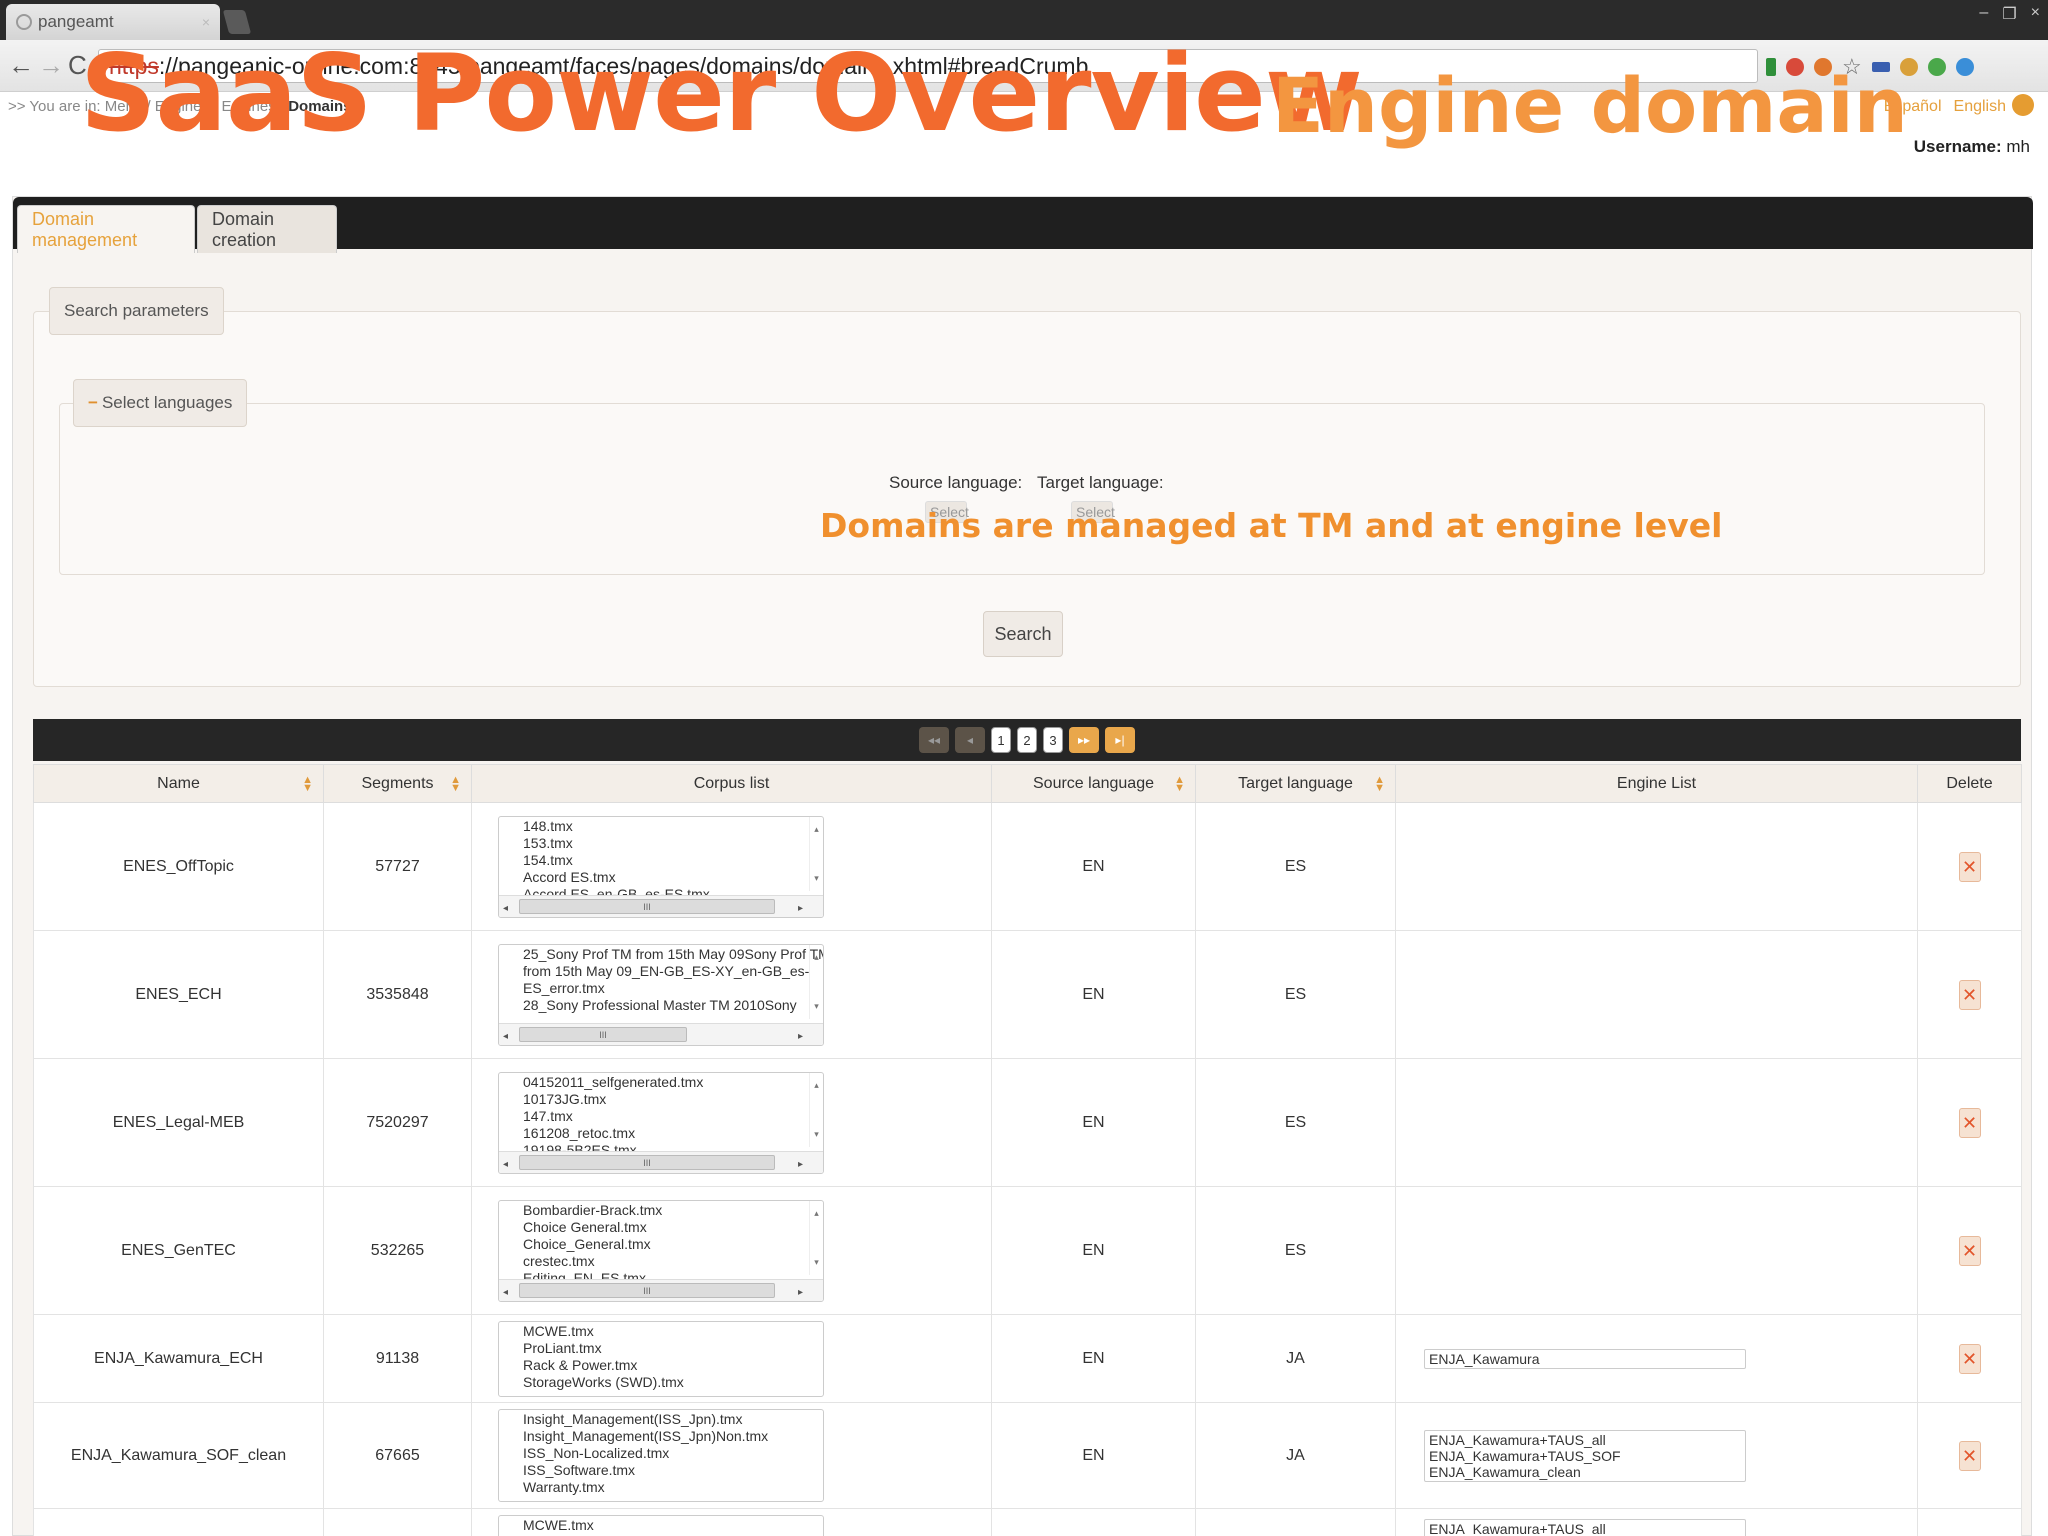 The image size is (2048, 1536). I want to click on corpus-item: ISS_Non-Localized.tmx, so click(661, 1453).